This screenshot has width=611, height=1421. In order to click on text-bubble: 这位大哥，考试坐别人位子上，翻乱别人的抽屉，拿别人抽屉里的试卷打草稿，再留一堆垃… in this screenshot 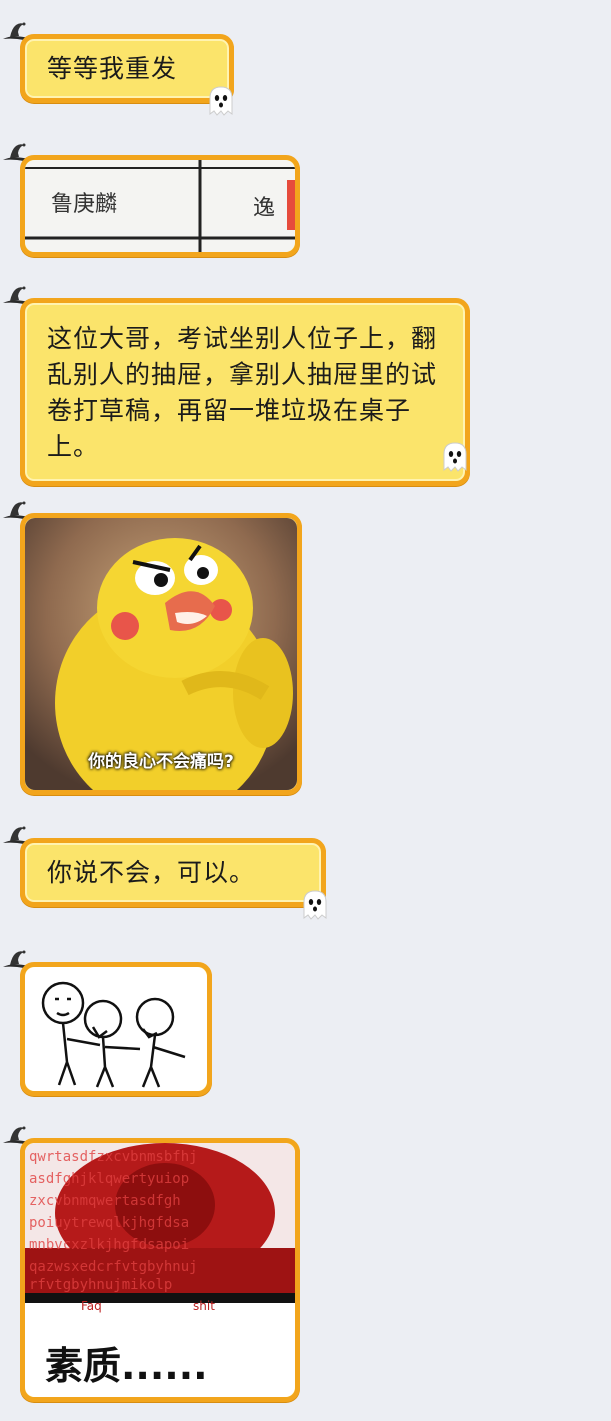, I will do `click(245, 392)`.